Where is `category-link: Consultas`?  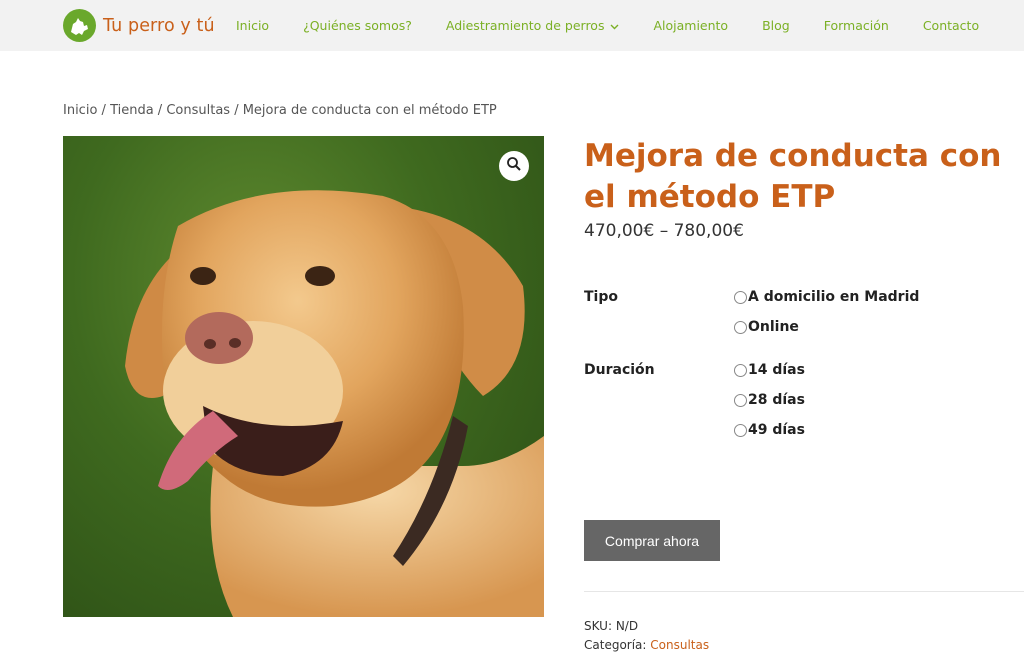
category-link: Consultas is located at coordinates (679, 645).